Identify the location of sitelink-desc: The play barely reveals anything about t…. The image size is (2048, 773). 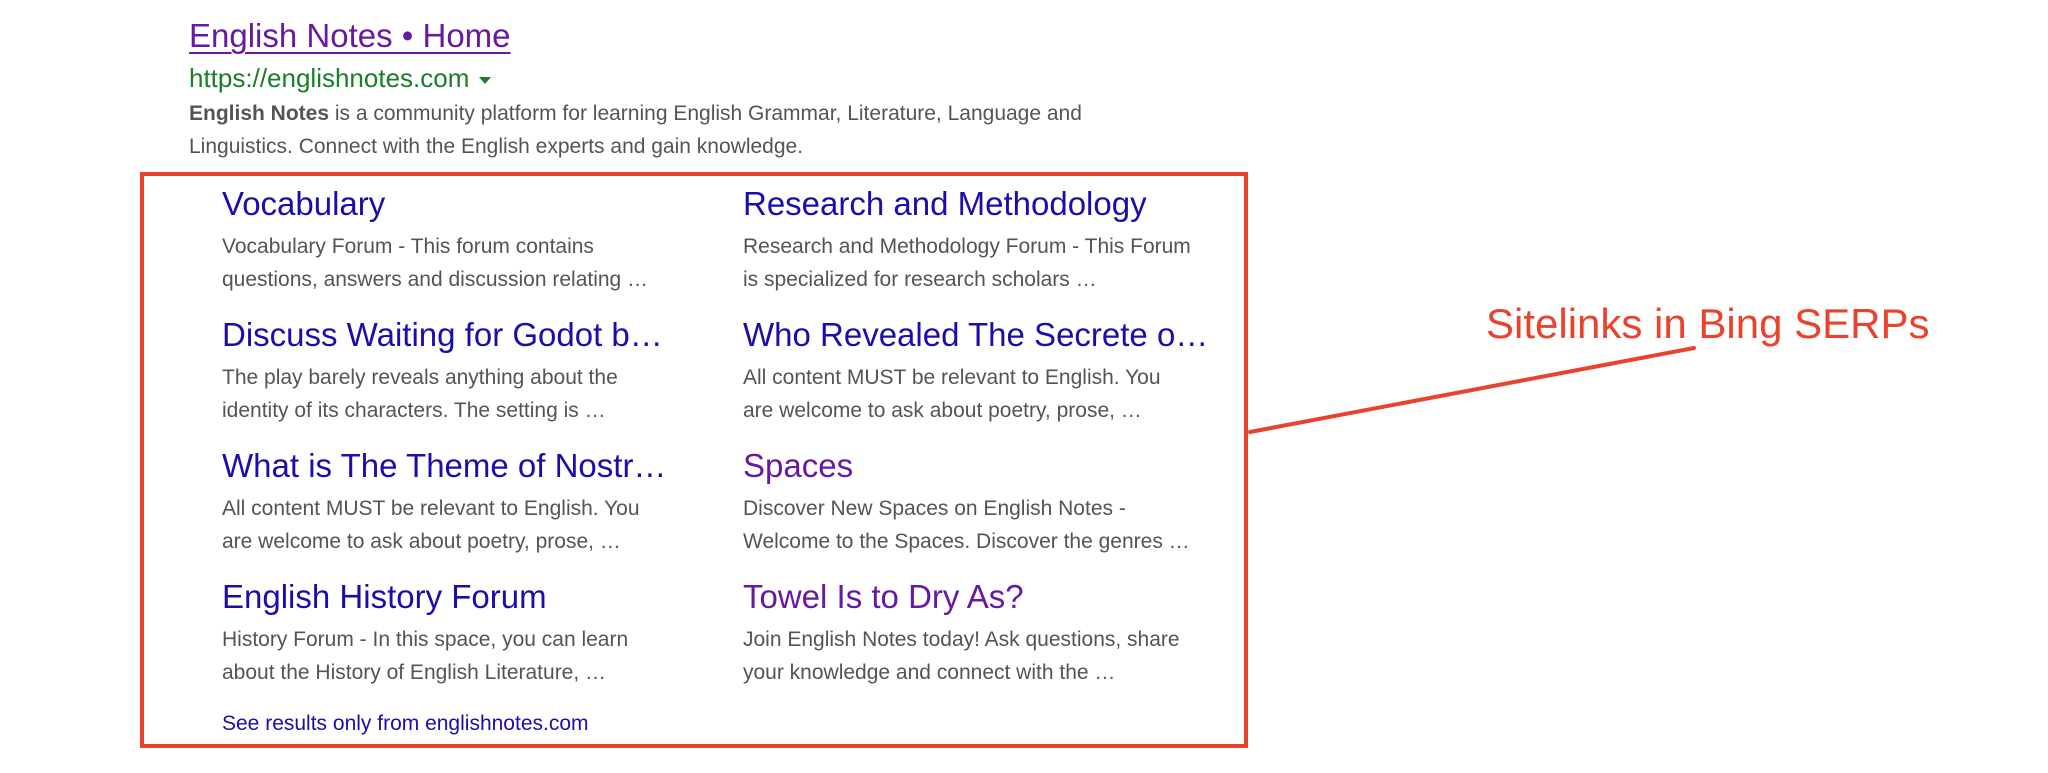
(452, 394).